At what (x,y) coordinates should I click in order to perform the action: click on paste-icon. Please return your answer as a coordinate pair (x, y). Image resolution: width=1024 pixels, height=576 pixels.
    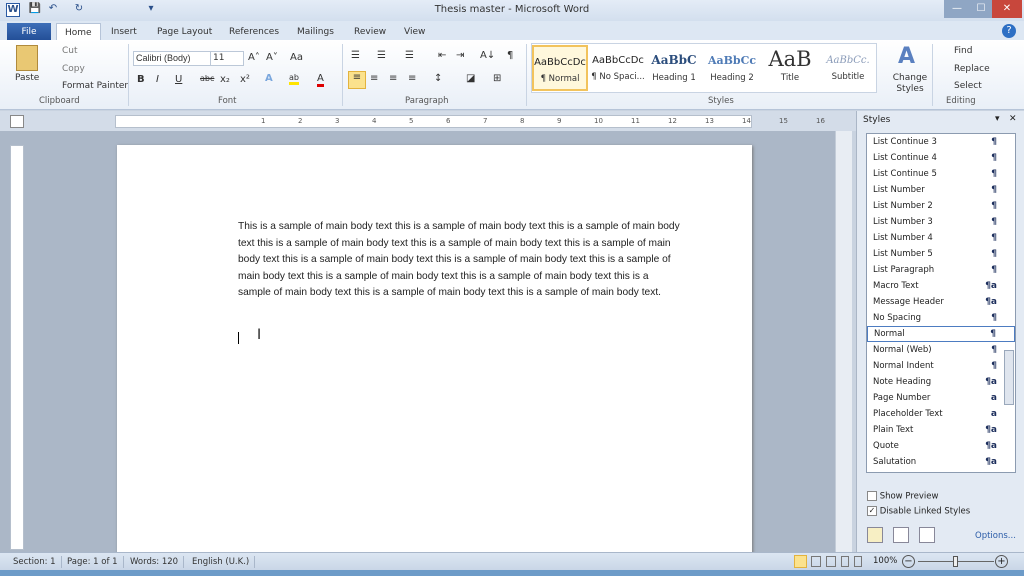
    Looking at the image, I should click on (27, 58).